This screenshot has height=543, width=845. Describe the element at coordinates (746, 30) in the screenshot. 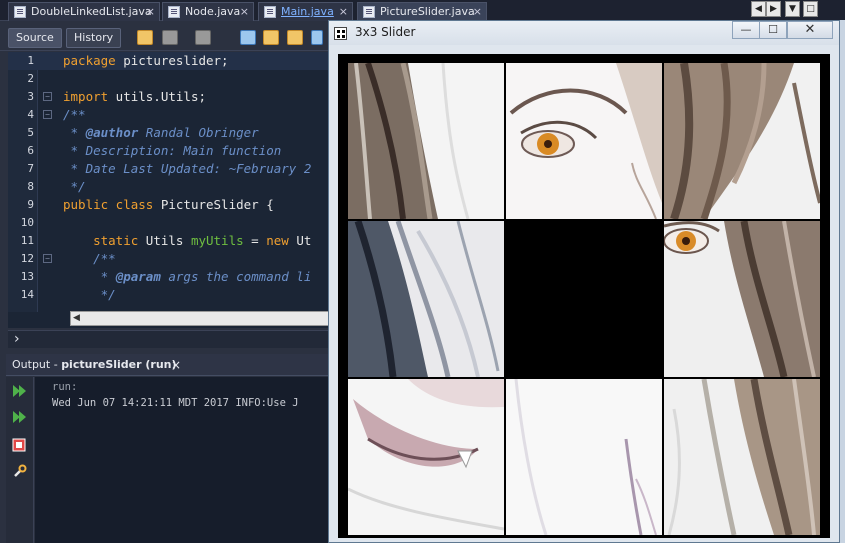

I see `minimize-button: —` at that location.